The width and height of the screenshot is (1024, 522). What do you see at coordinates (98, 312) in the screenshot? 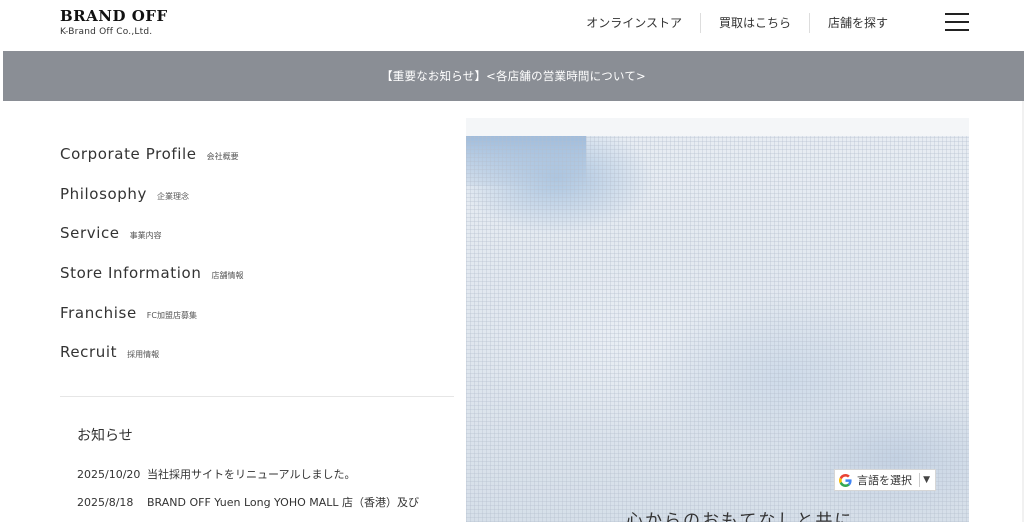
I see `menu-item-label: Franchise` at bounding box center [98, 312].